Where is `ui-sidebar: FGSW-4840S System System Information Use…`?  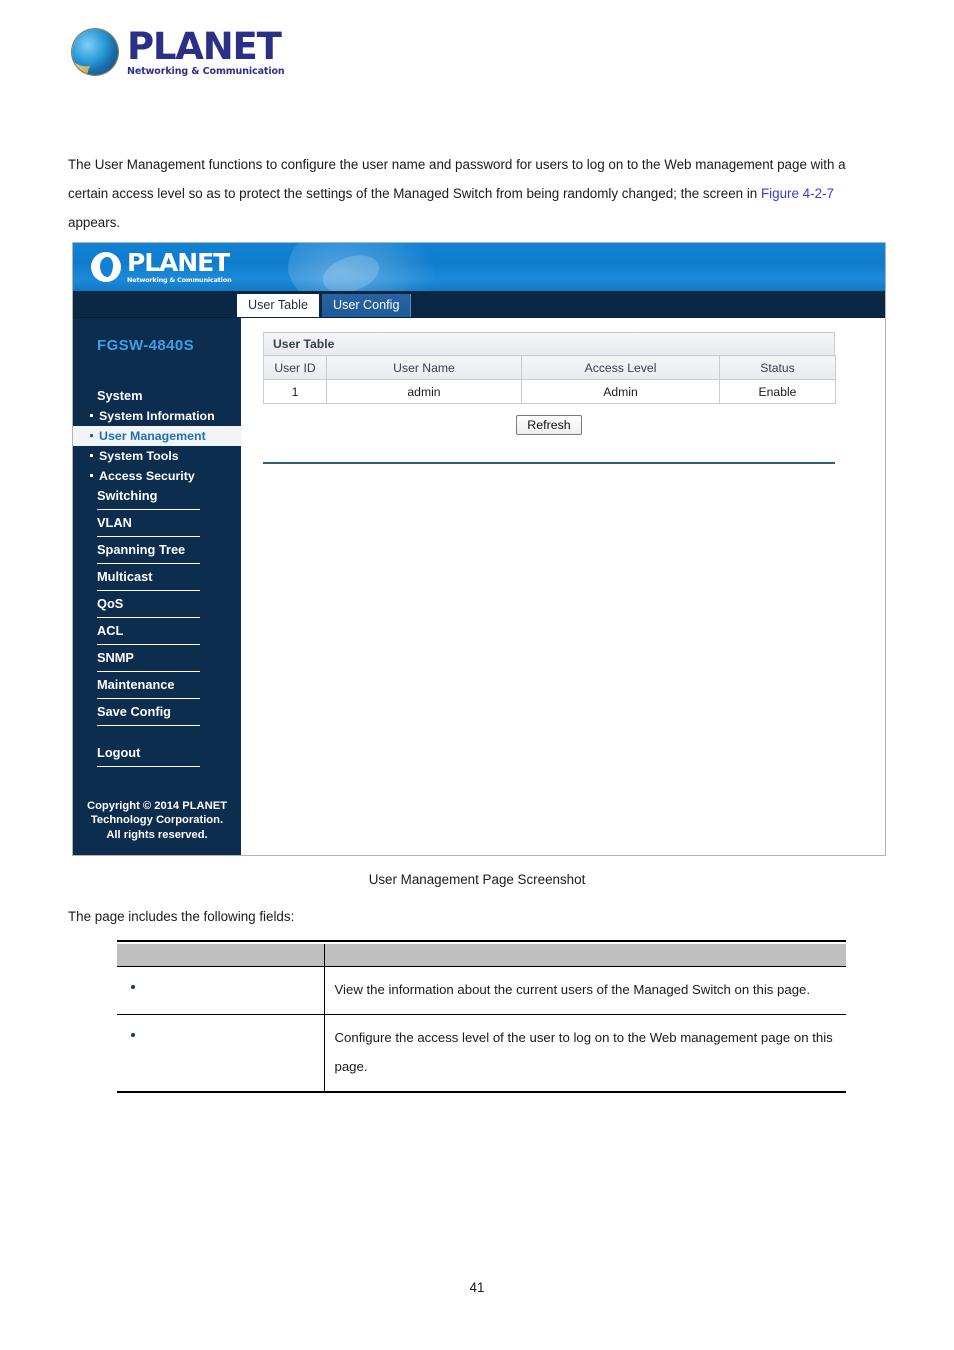
ui-sidebar: FGSW-4840S System System Information Use… is located at coordinates (157, 586).